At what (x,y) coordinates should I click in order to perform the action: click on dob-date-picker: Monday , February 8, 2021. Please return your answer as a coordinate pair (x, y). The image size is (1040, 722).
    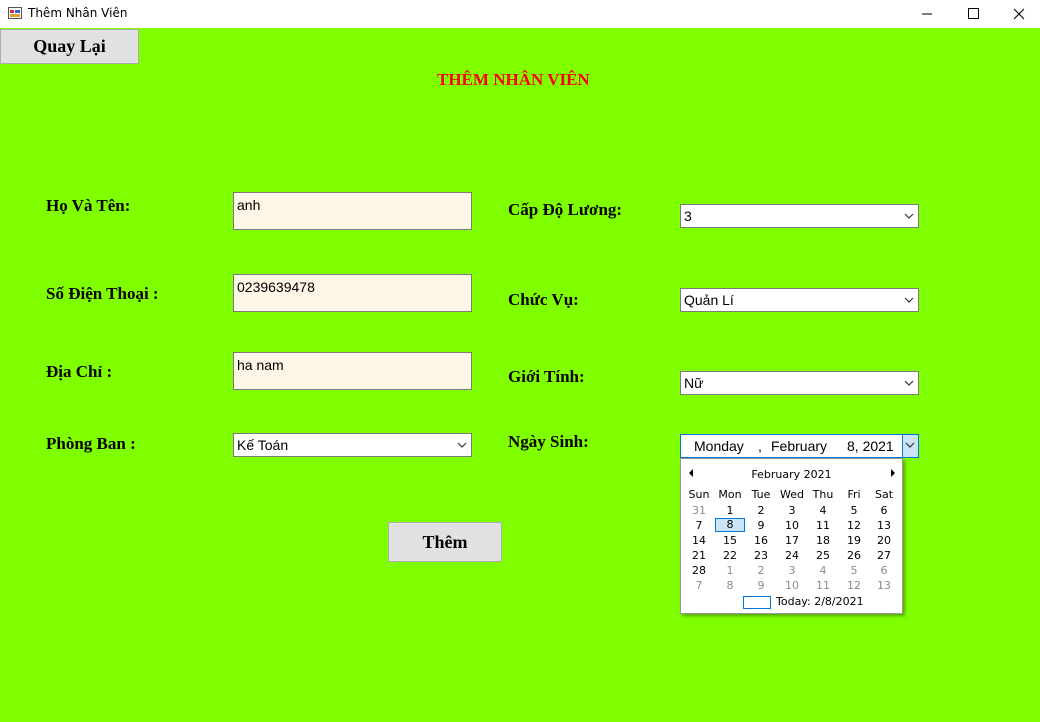
    Looking at the image, I should click on (799, 446).